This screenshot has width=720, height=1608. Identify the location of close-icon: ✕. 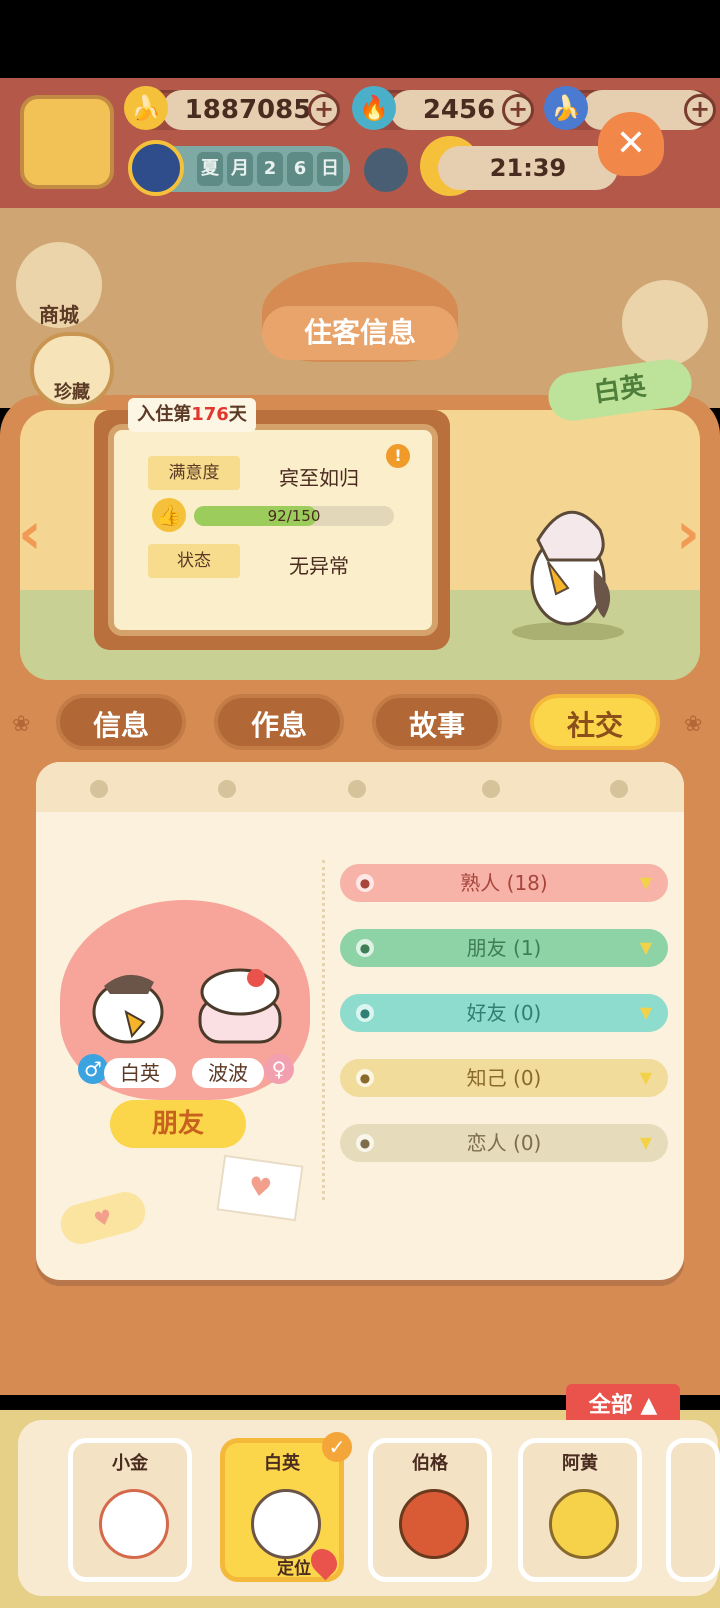
(631, 144).